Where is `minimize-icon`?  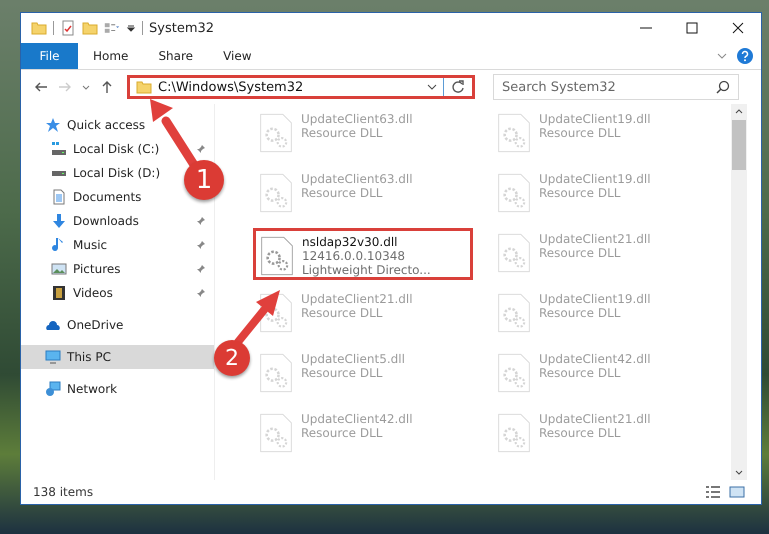 minimize-icon is located at coordinates (646, 28).